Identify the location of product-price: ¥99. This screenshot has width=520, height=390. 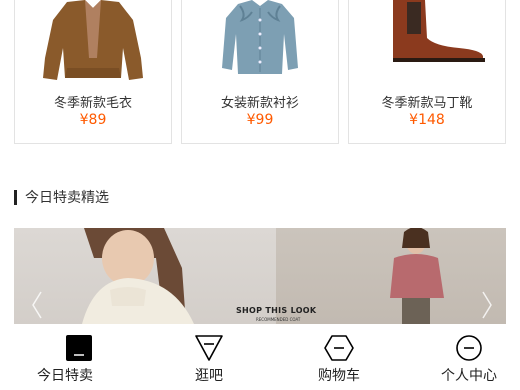
(260, 120).